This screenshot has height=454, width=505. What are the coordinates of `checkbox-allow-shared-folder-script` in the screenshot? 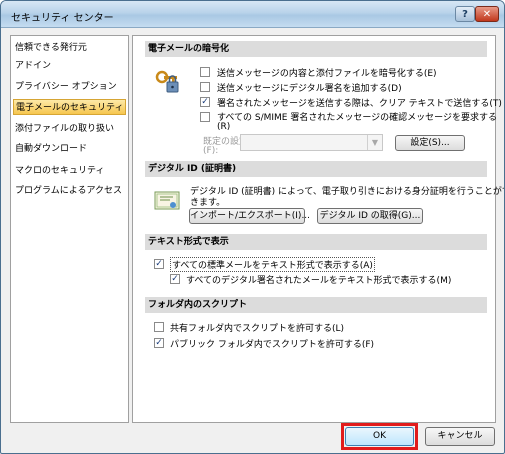 It's located at (159, 327).